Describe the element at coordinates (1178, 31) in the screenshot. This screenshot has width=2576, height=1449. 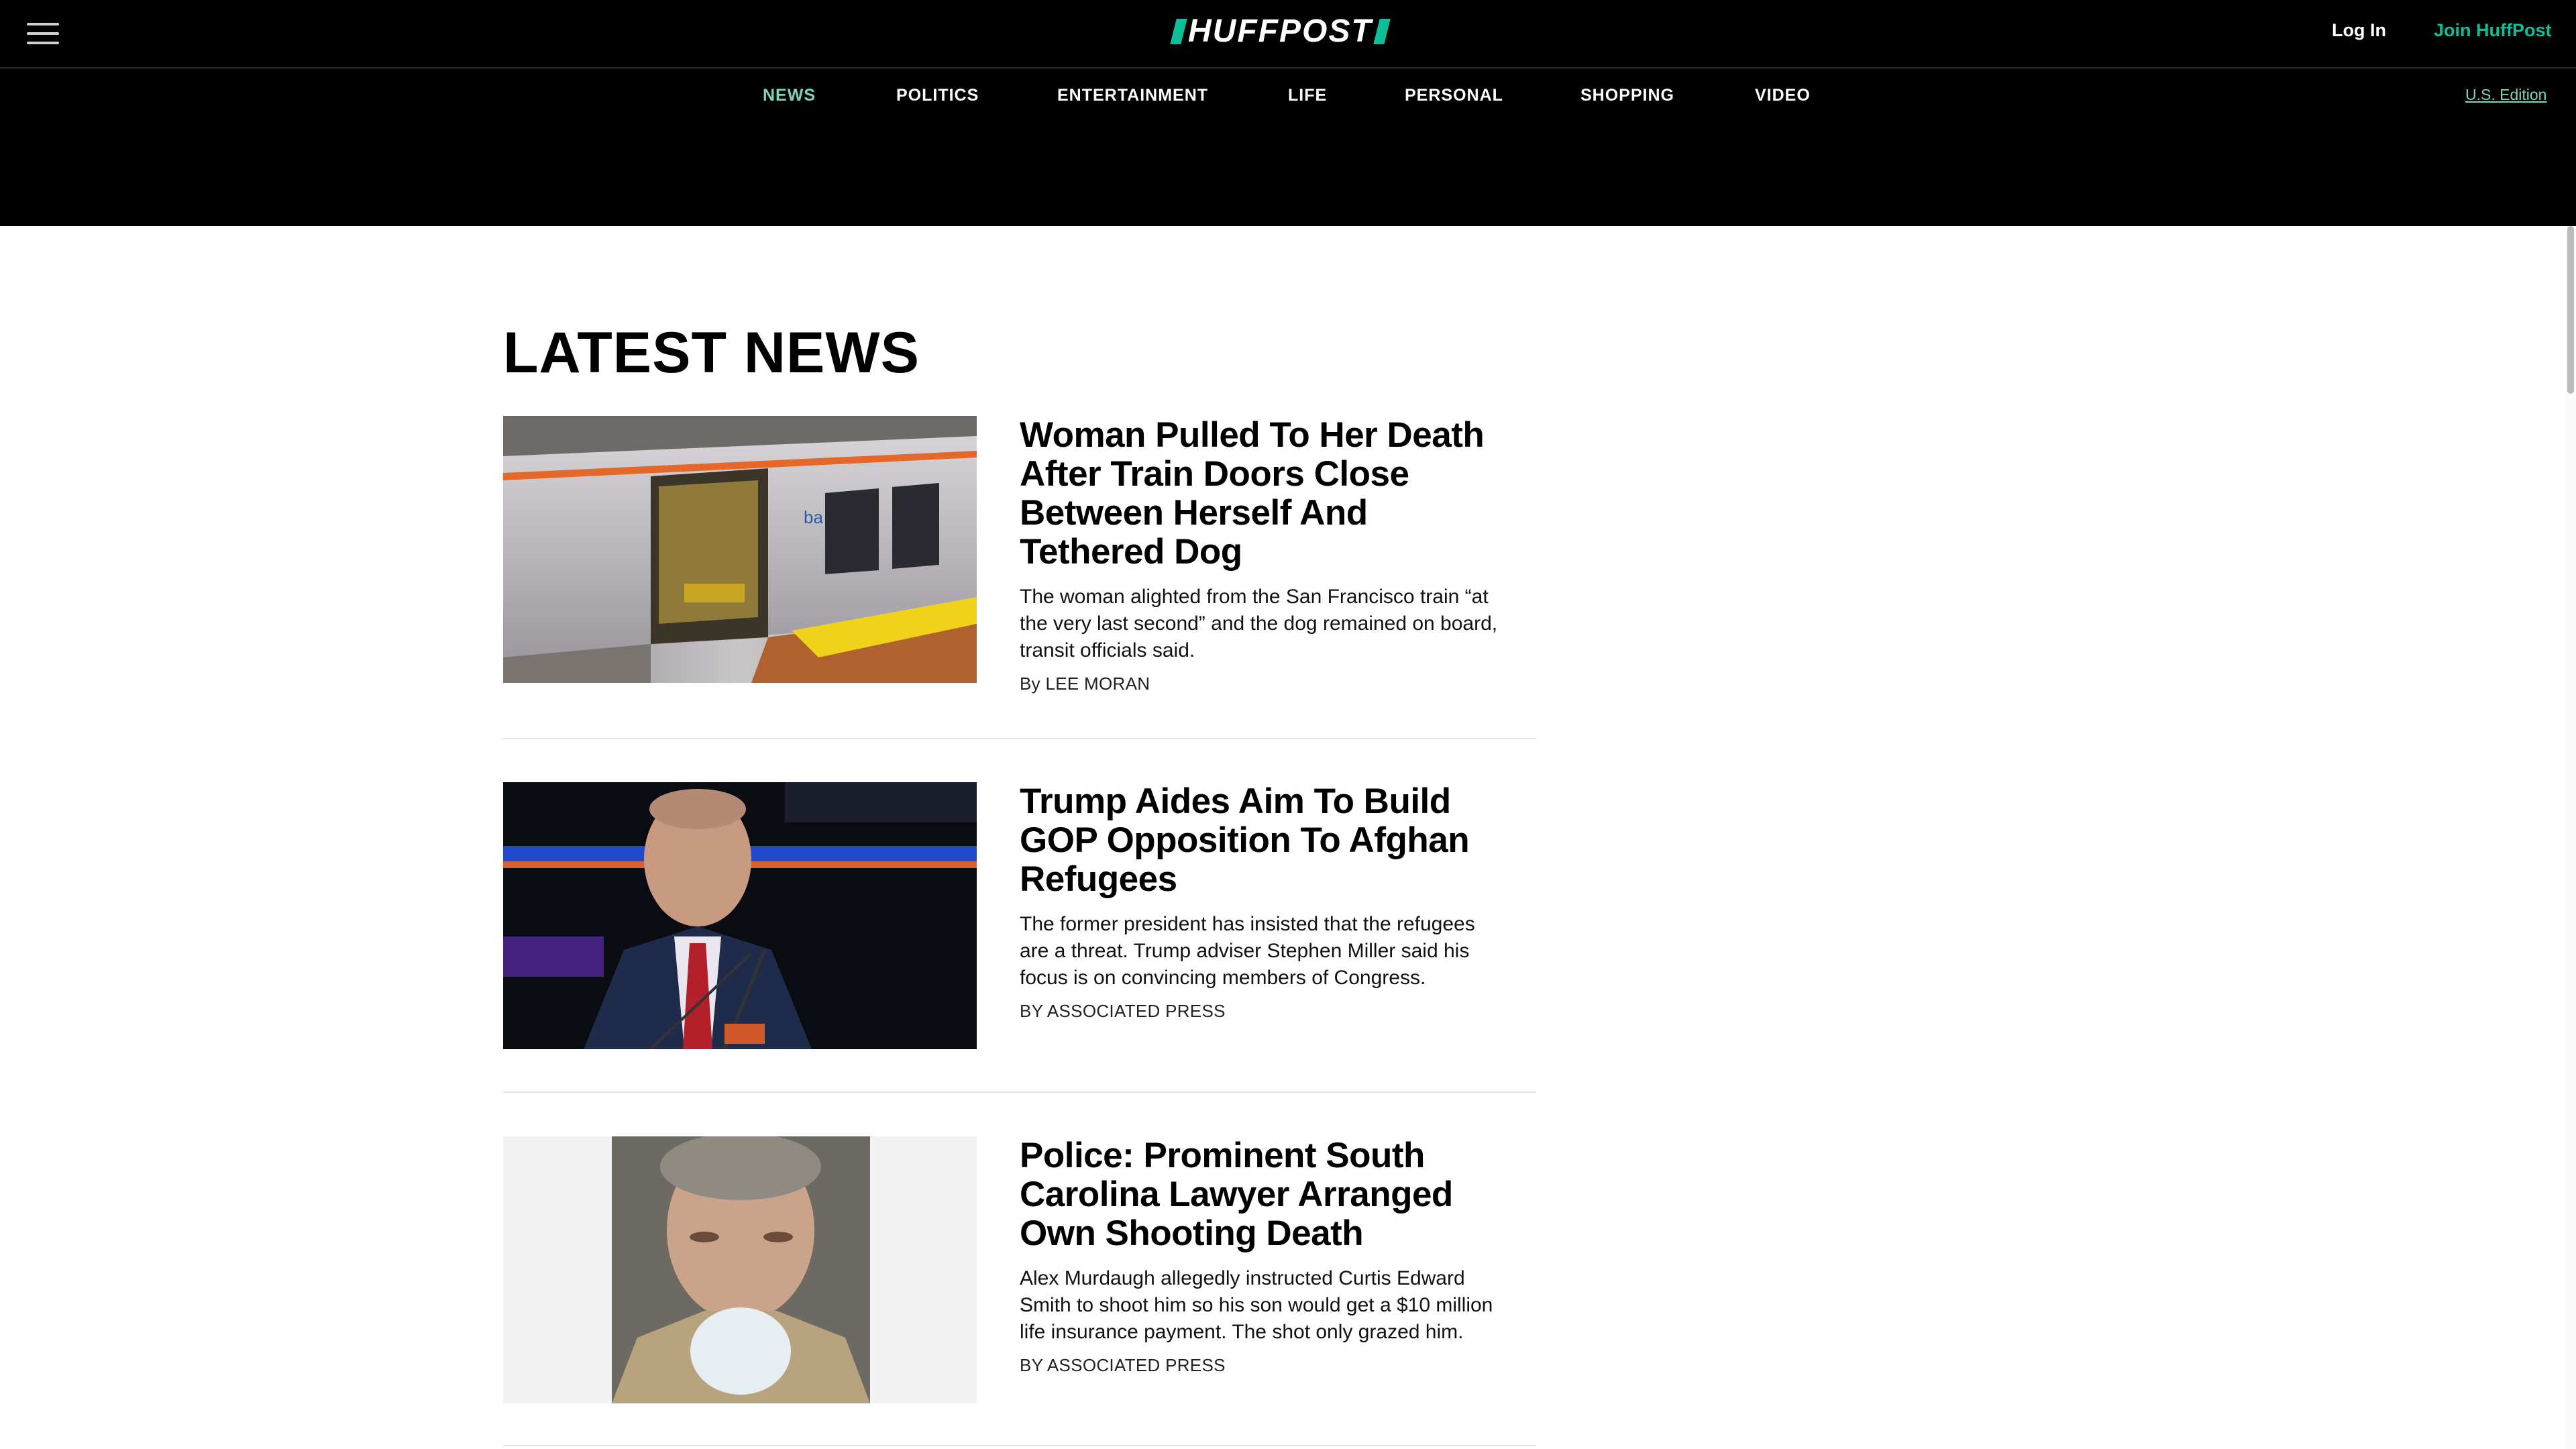
I see `logo-slash-left` at that location.